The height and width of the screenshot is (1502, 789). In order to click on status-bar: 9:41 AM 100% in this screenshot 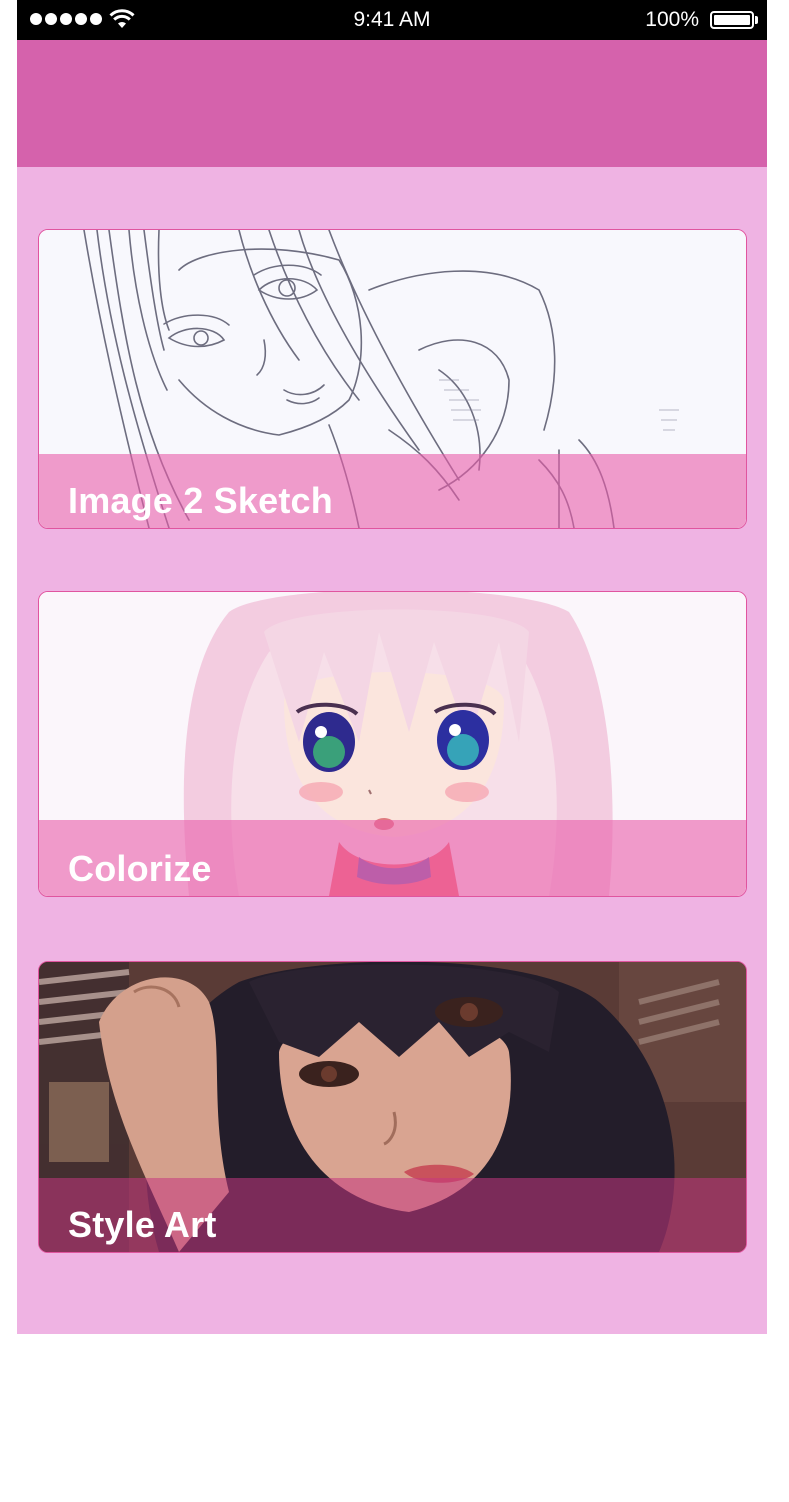, I will do `click(392, 20)`.